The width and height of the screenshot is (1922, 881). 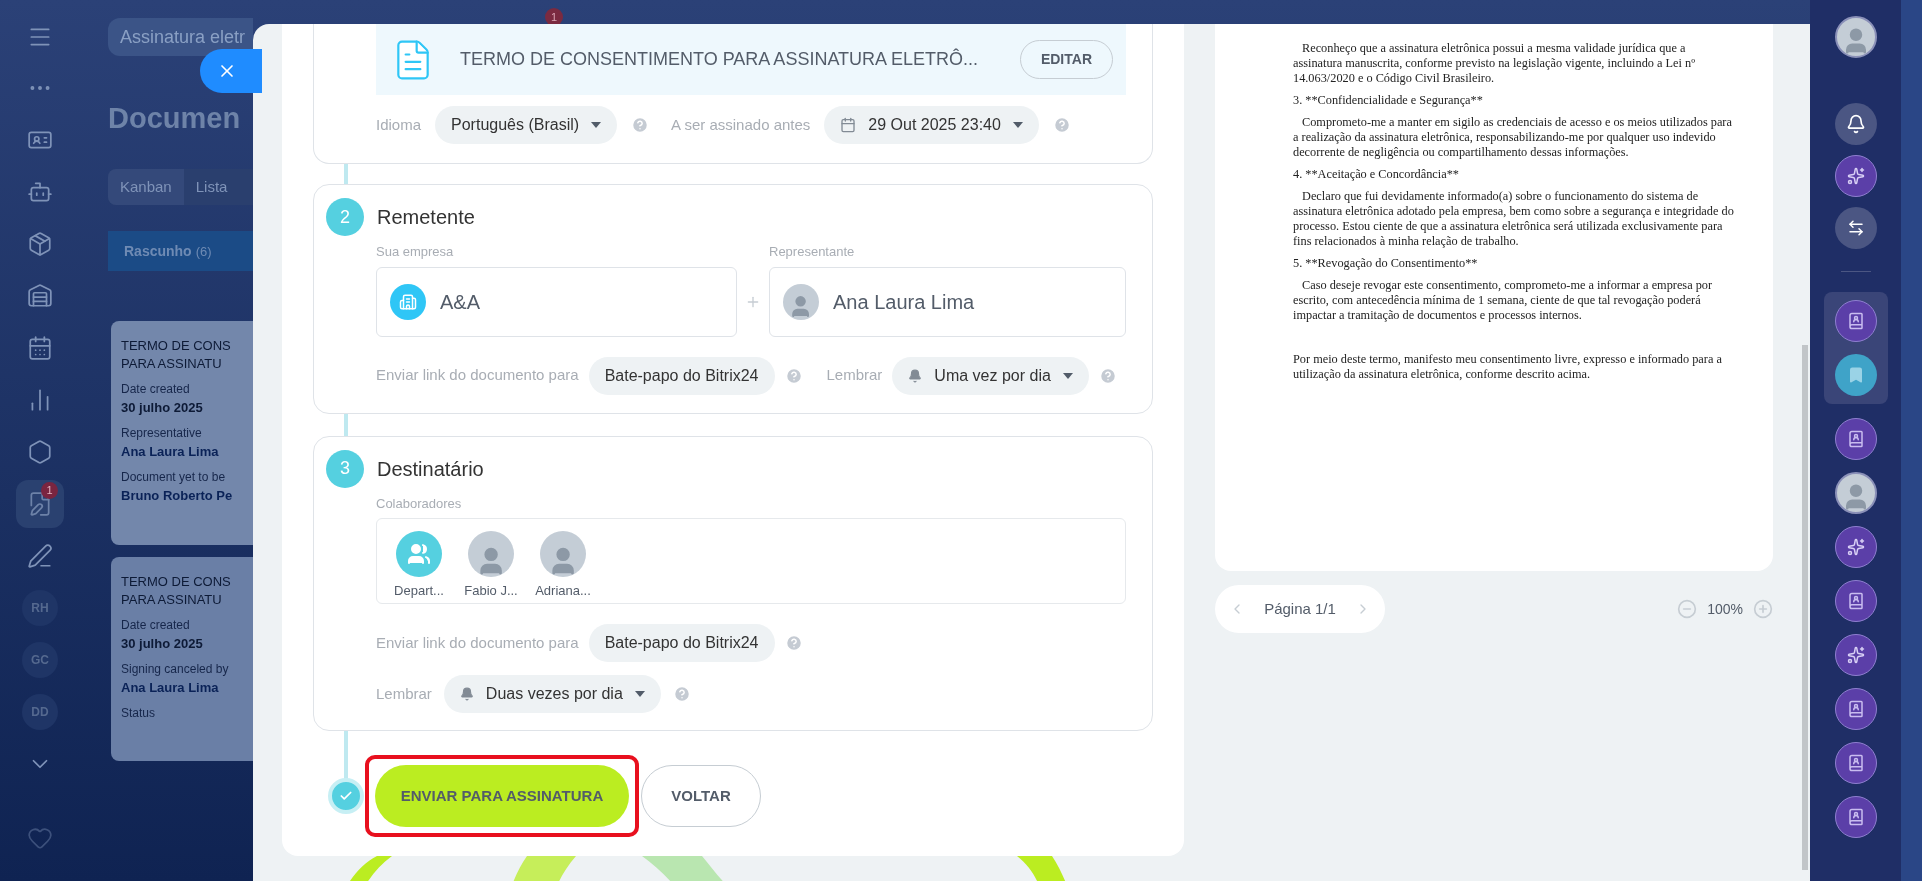 I want to click on page-title: Documen, so click(x=174, y=118).